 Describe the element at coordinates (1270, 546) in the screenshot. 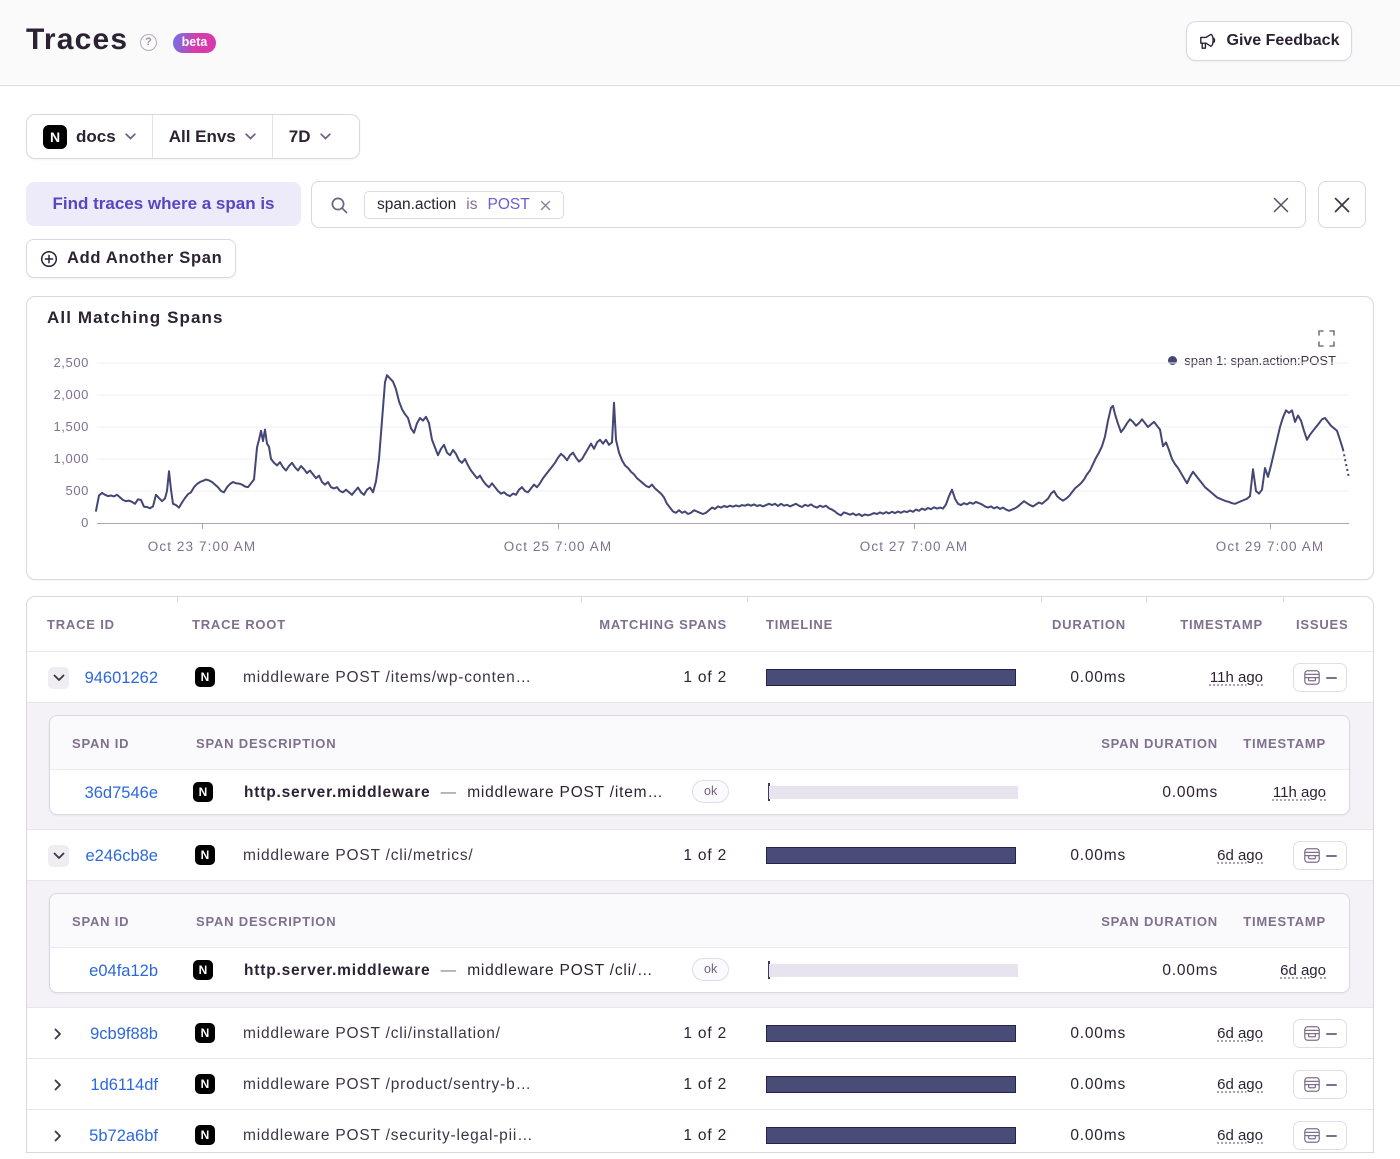

I see `svg-text: Oct 29 7:00 AM` at that location.